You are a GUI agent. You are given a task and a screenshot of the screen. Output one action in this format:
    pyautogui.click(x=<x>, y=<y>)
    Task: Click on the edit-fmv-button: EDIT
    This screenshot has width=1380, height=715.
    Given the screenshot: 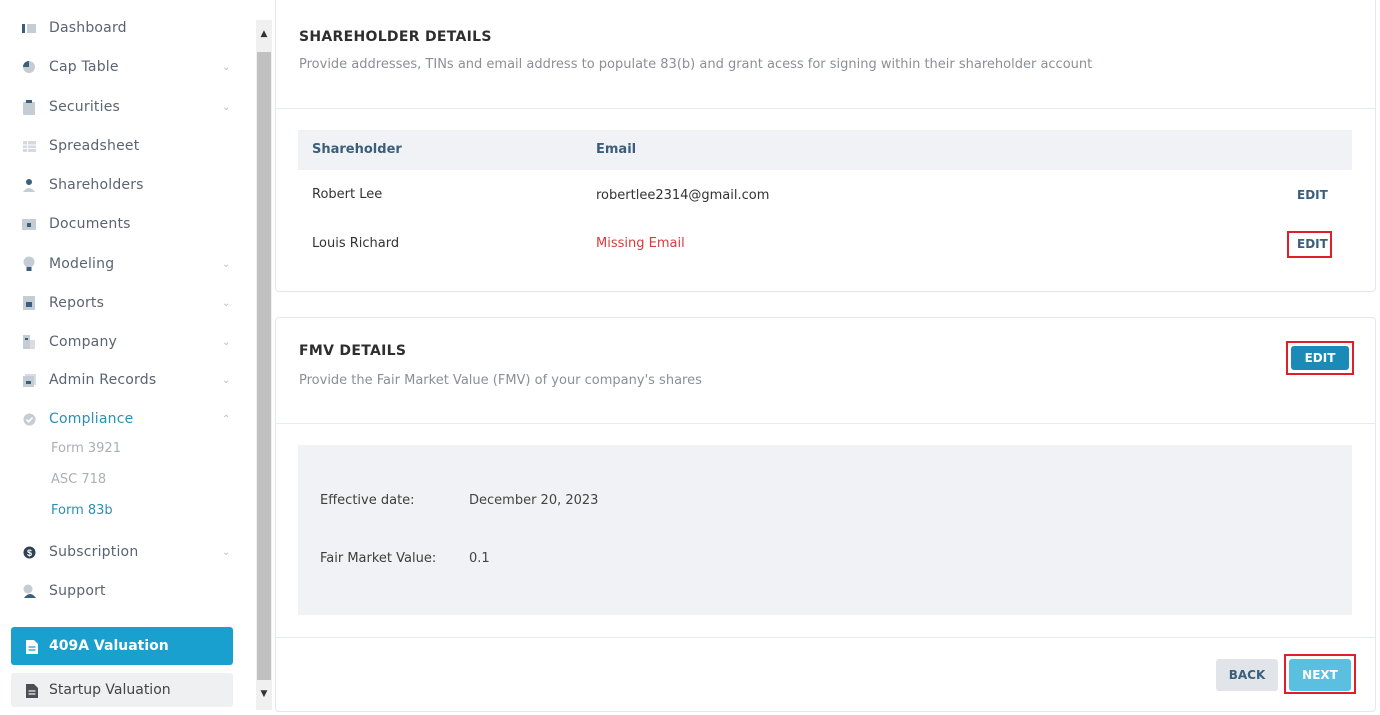 What is the action you would take?
    pyautogui.click(x=1320, y=358)
    